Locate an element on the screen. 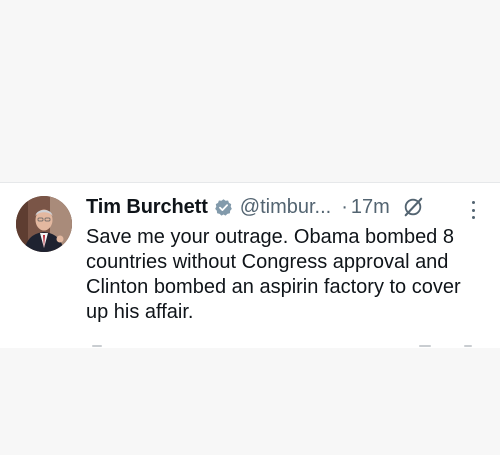 The width and height of the screenshot is (500, 455). tweet-timestamp: 17m is located at coordinates (370, 207).